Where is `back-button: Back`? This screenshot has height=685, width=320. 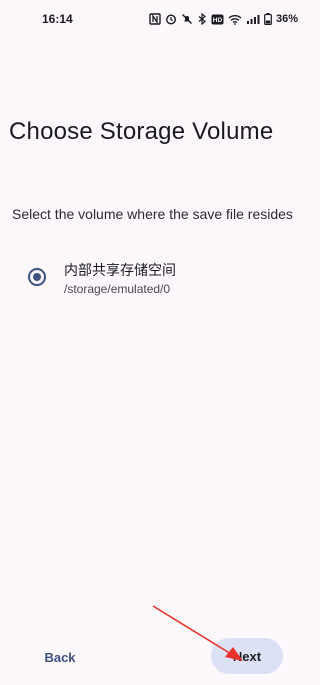 back-button: Back is located at coordinates (60, 657).